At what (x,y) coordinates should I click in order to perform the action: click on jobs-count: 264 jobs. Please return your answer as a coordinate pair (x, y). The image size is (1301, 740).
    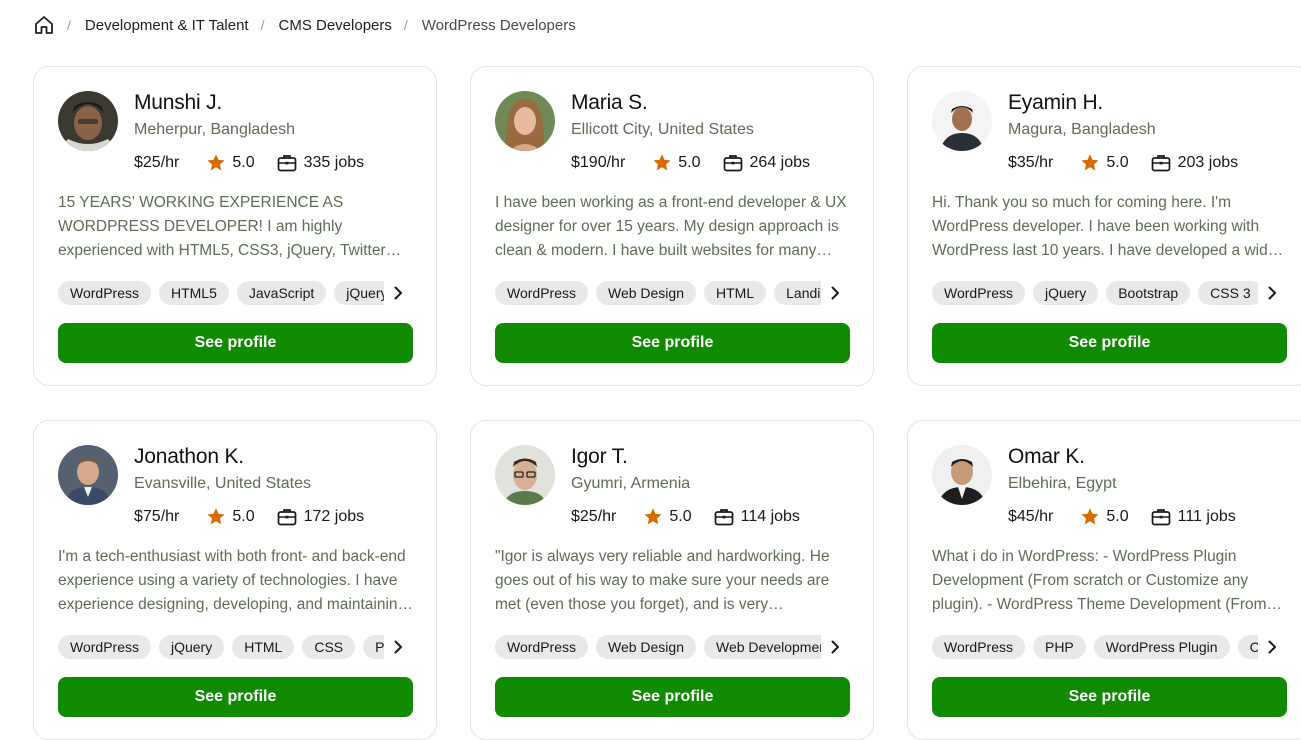
    Looking at the image, I should click on (780, 162).